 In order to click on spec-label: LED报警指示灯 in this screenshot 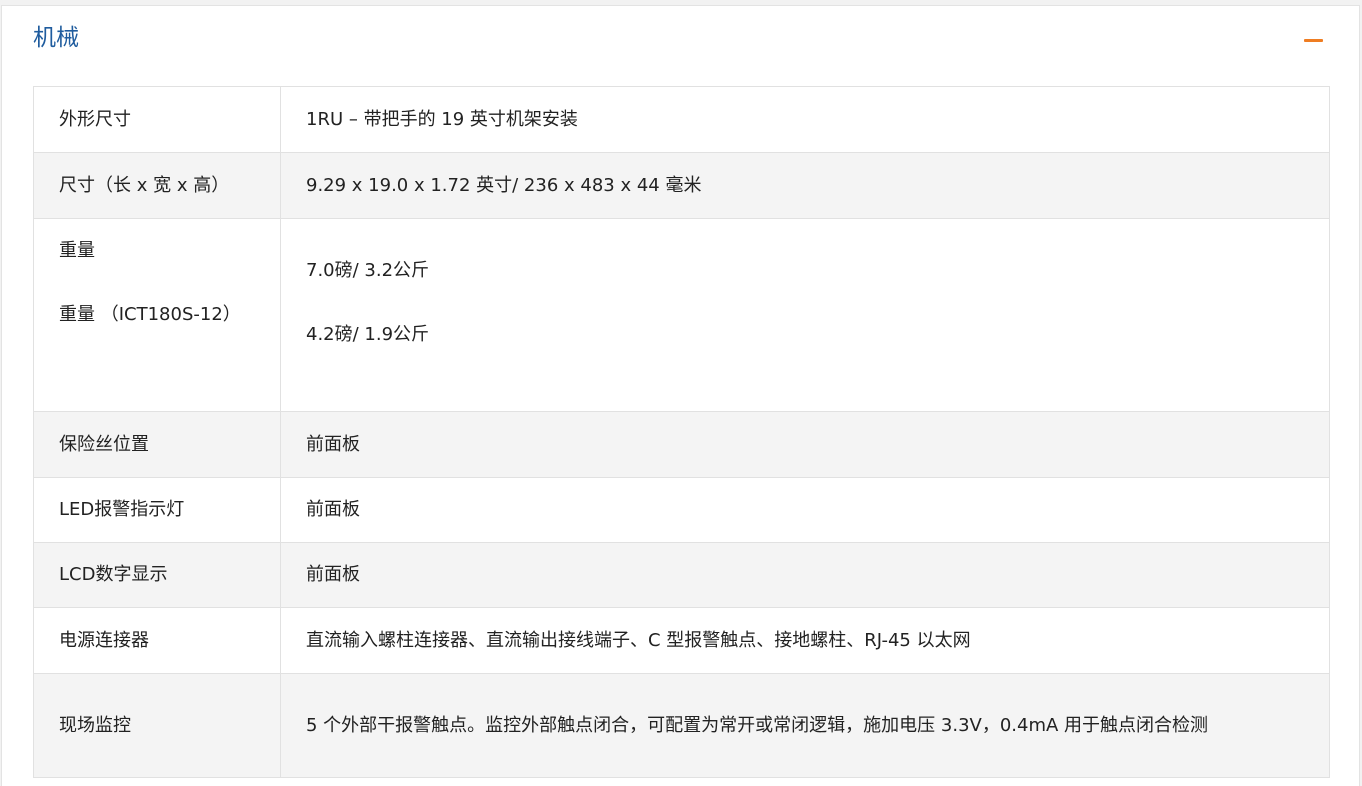, I will do `click(157, 510)`.